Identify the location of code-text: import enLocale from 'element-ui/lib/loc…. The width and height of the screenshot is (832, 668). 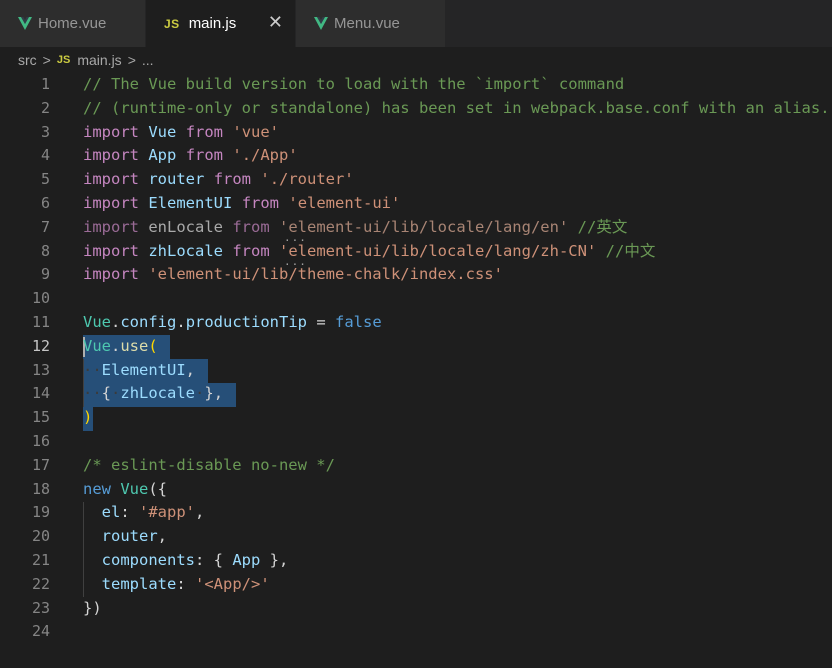
(355, 228).